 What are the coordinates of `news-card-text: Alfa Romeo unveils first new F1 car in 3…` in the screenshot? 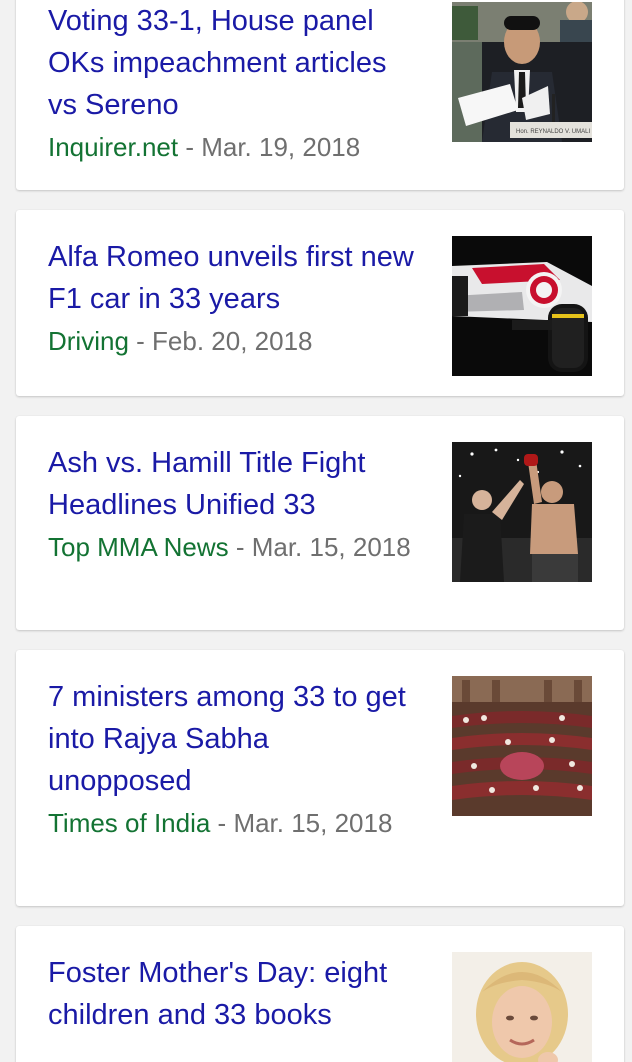 It's located at (234, 299).